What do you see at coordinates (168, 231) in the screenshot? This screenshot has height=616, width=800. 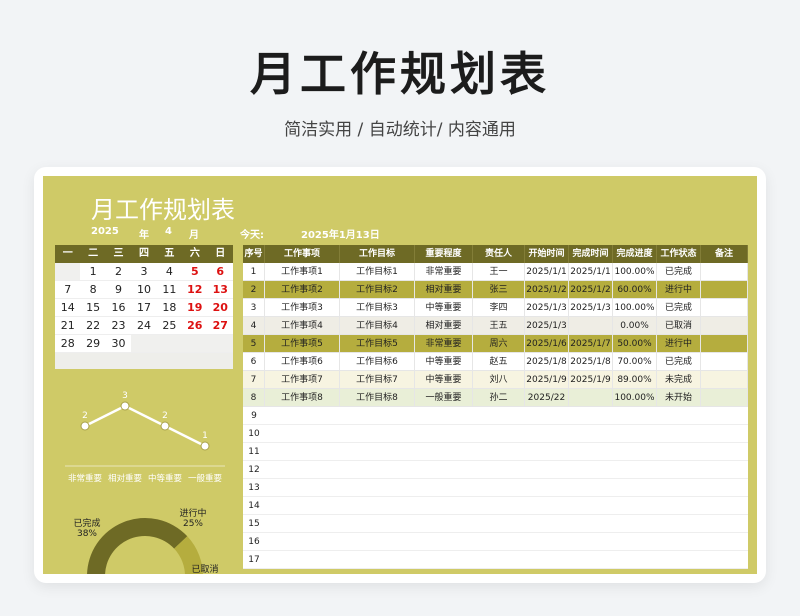 I see `month-value: 4` at bounding box center [168, 231].